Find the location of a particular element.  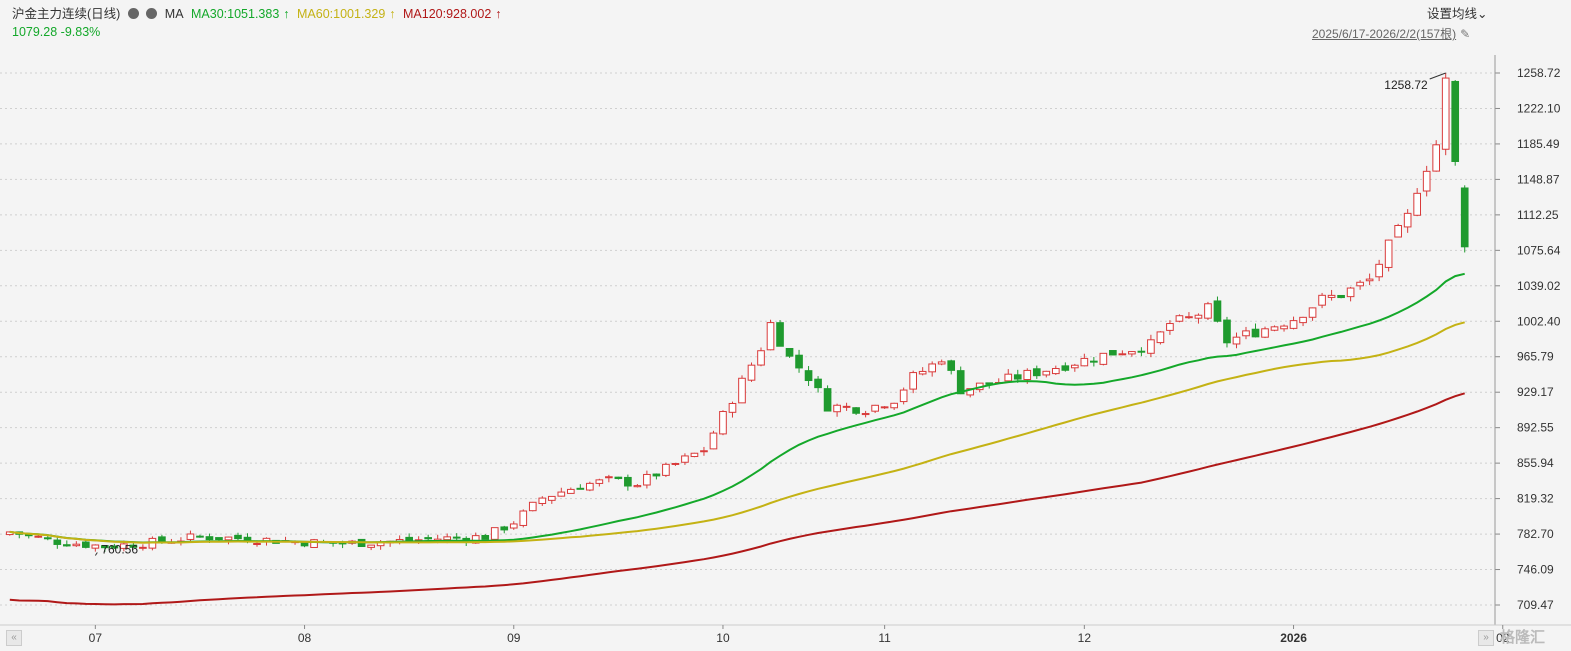

y-tick-label: 1075.64 is located at coordinates (1539, 250).